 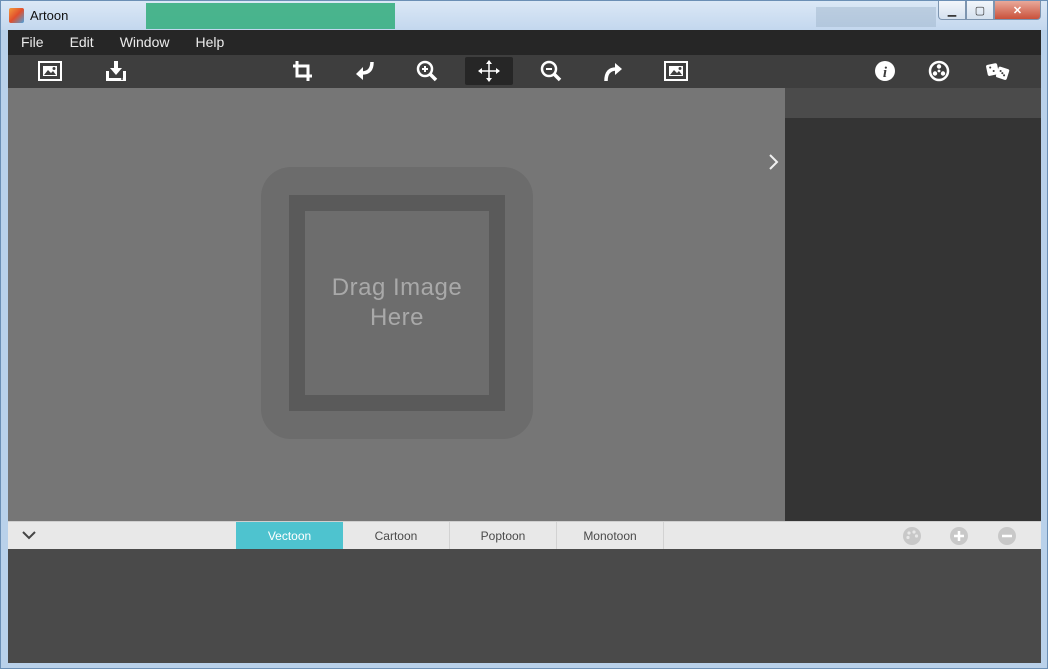 I want to click on add-icon, so click(x=959, y=536).